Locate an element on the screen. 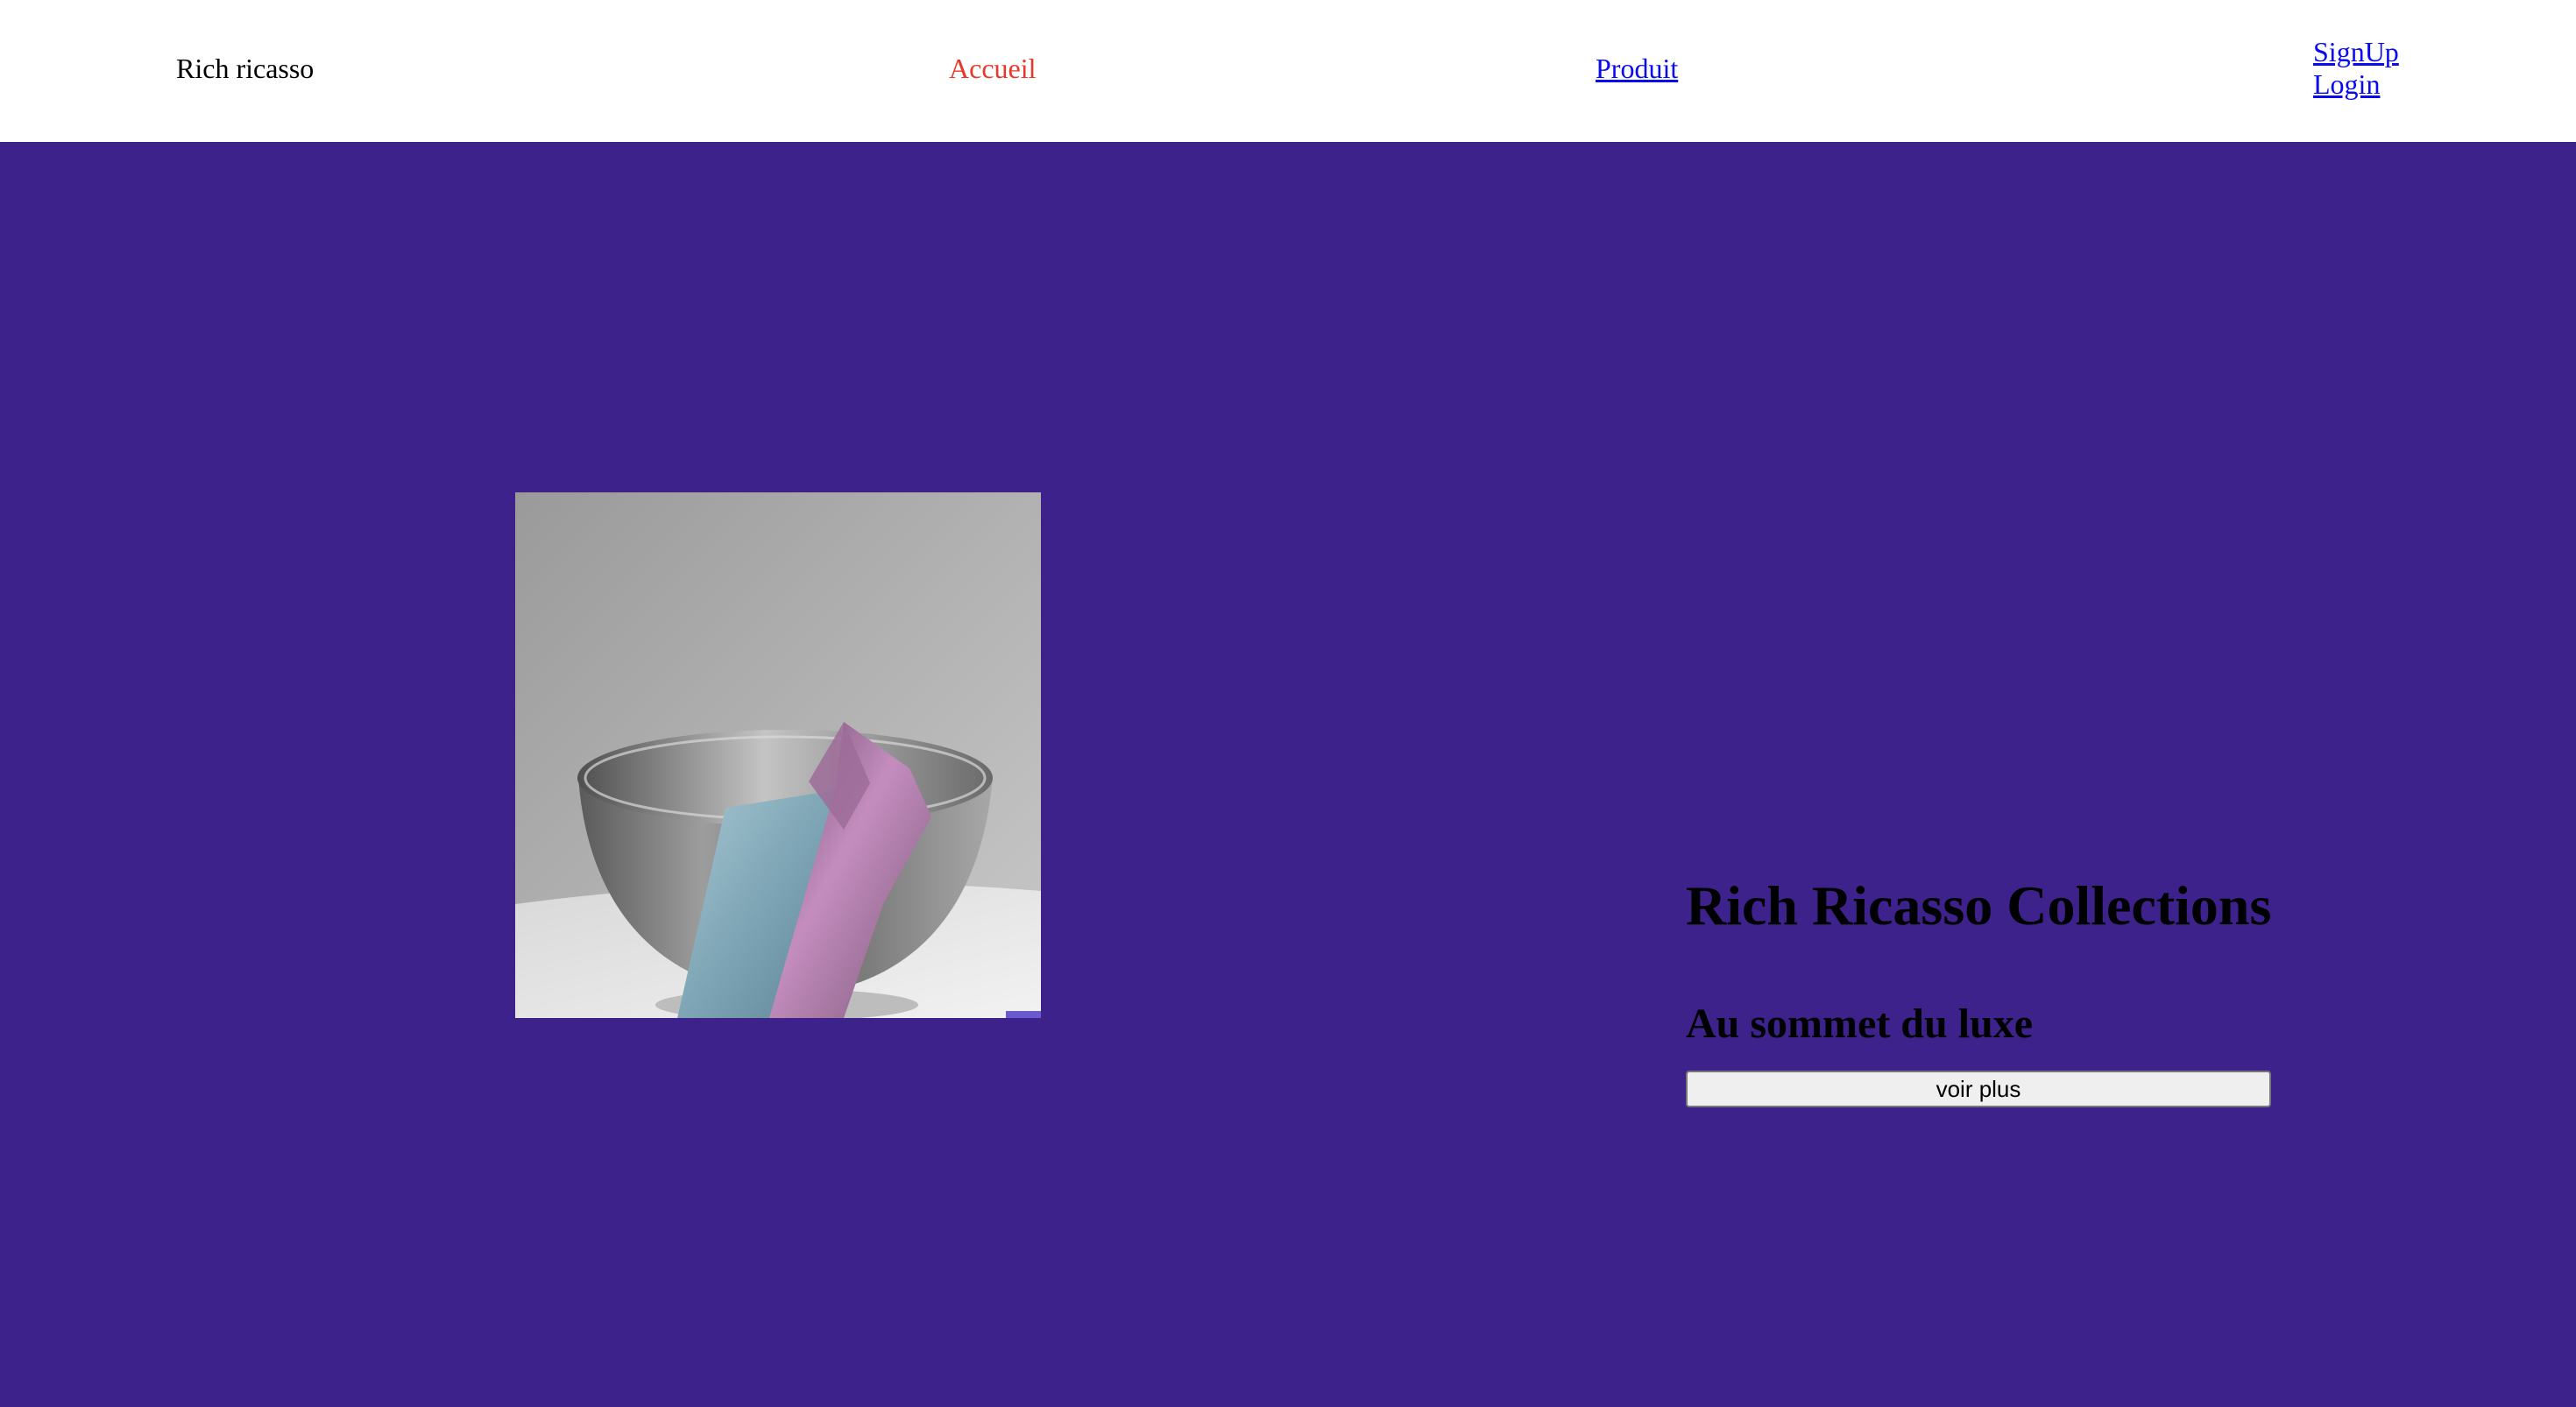  nav-link-accueil: Accueil is located at coordinates (993, 68).